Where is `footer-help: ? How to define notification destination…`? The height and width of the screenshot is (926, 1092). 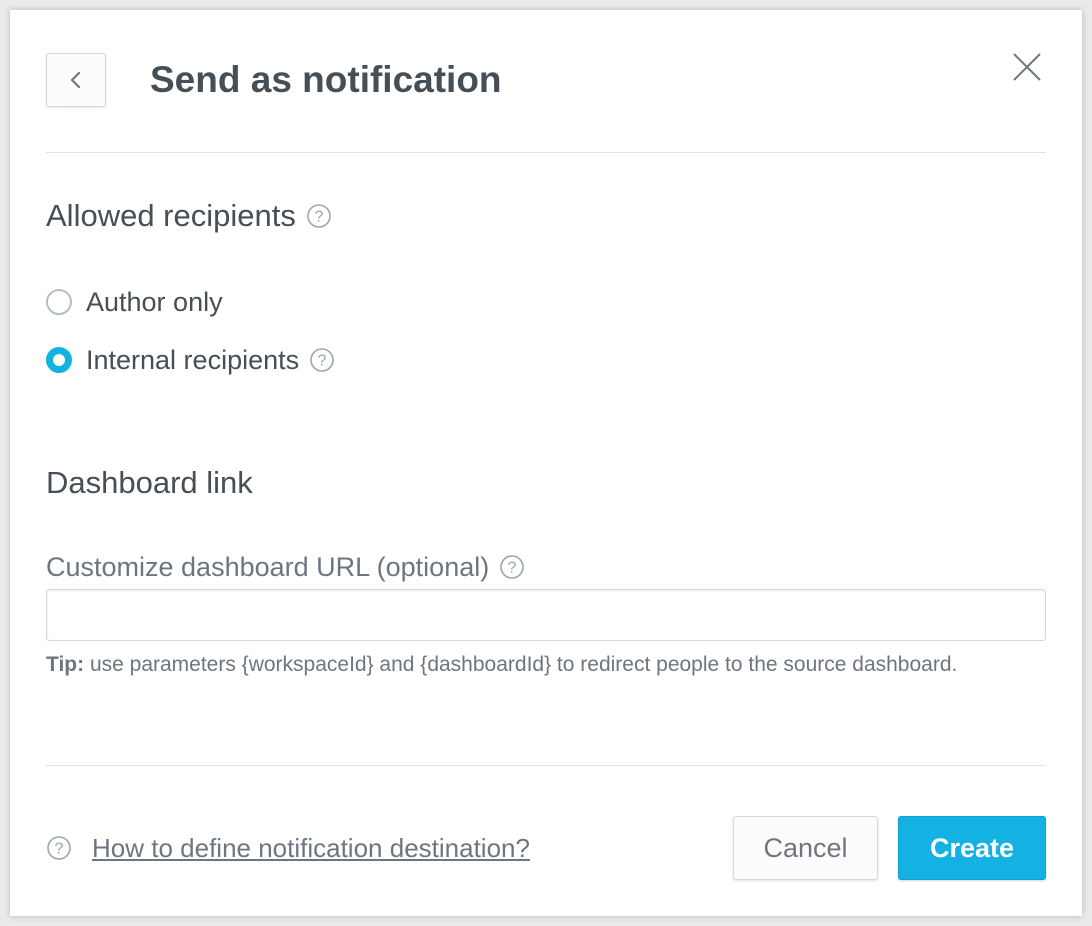
footer-help: ? How to define notification destination… is located at coordinates (288, 848).